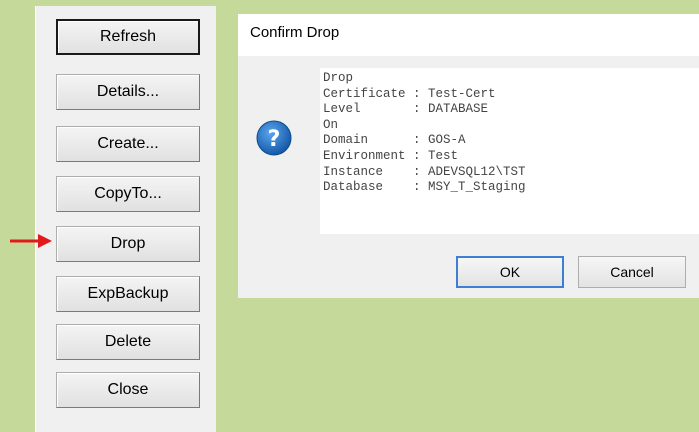  I want to click on dialog-titlebar: Confirm Drop, so click(468, 35).